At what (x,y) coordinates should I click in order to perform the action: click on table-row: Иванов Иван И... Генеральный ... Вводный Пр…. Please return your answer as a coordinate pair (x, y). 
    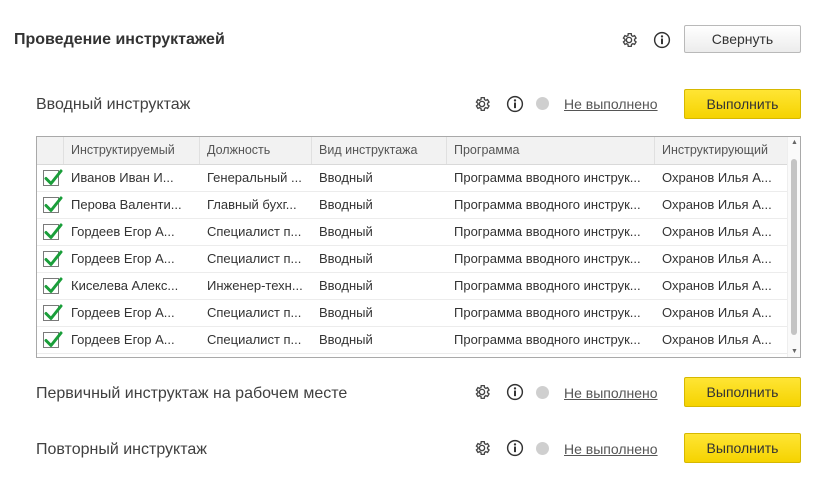
    Looking at the image, I should click on (413, 178).